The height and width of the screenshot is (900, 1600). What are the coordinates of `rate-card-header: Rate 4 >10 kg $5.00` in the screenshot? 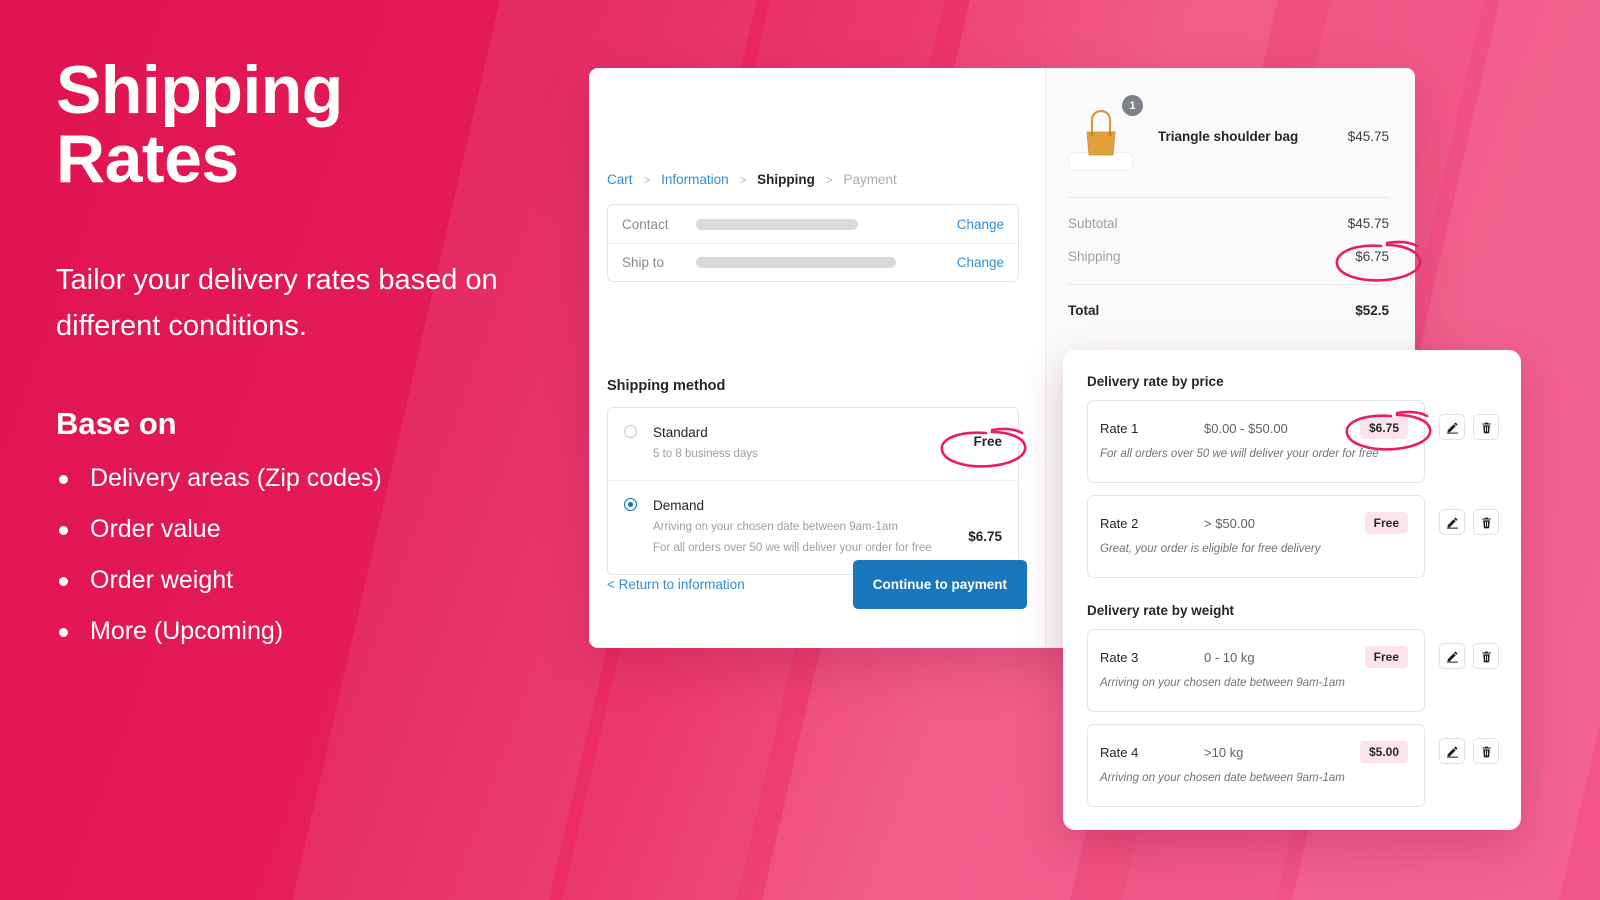 It's located at (1254, 752).